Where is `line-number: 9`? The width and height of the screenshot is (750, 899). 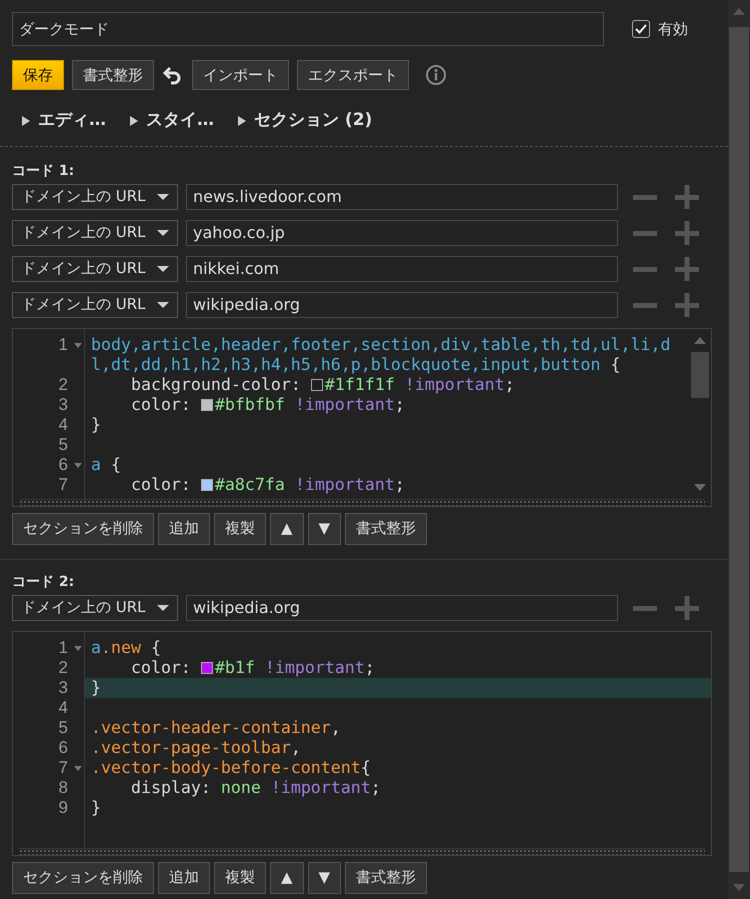
line-number: 9 is located at coordinates (63, 808).